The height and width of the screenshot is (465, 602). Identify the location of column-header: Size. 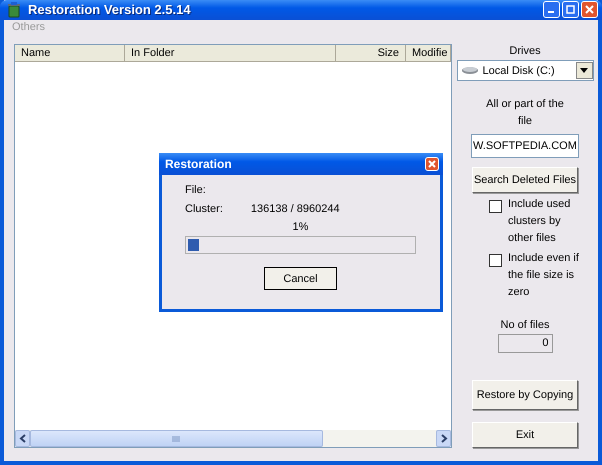
(371, 53).